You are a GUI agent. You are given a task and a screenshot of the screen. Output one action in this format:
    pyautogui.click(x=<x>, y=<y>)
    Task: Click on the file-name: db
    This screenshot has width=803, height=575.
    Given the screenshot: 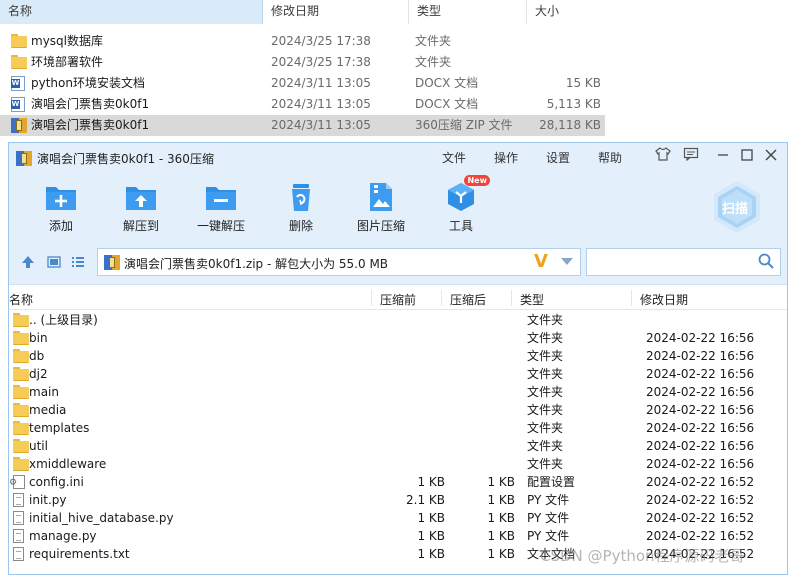 What is the action you would take?
    pyautogui.click(x=37, y=356)
    